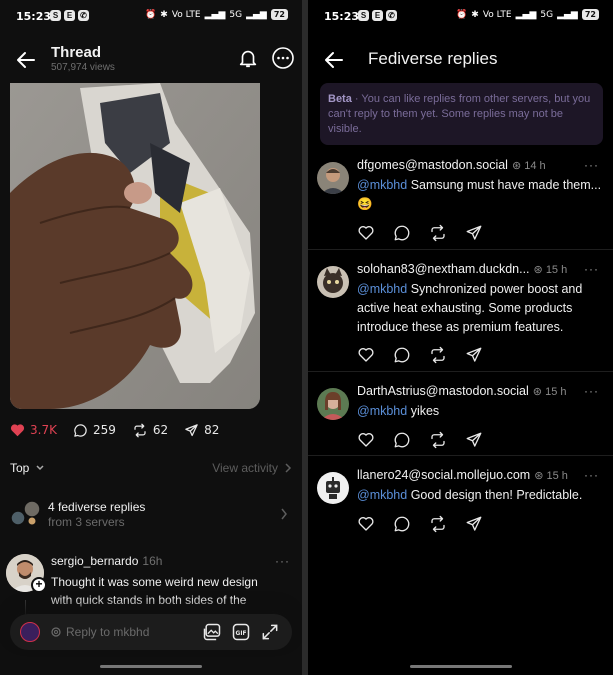 This screenshot has height=675, width=613. Describe the element at coordinates (201, 430) in the screenshot. I see `share-button: 82` at that location.